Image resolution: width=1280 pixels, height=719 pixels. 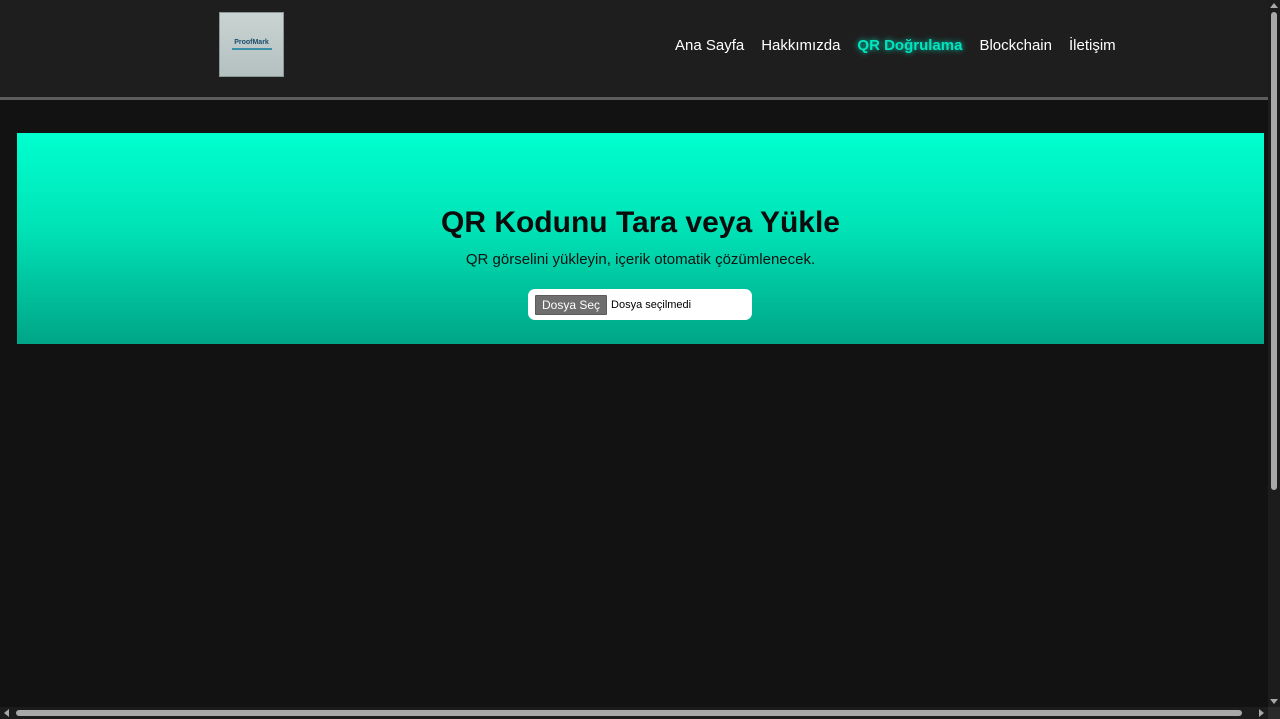 What do you see at coordinates (6, 713) in the screenshot?
I see `scroll-left-arrow-icon` at bounding box center [6, 713].